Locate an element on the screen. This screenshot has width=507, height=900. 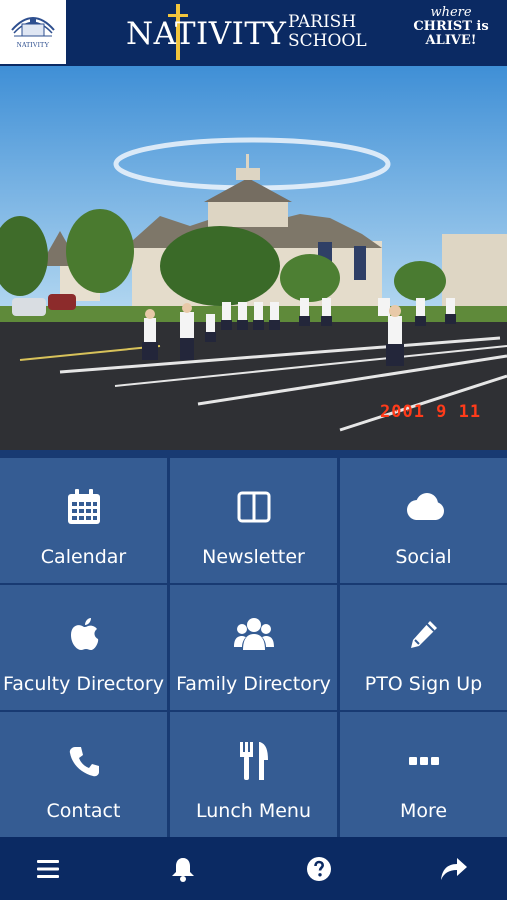
tile-pto-sign-up: PTO Sign Up is located at coordinates (423, 647).